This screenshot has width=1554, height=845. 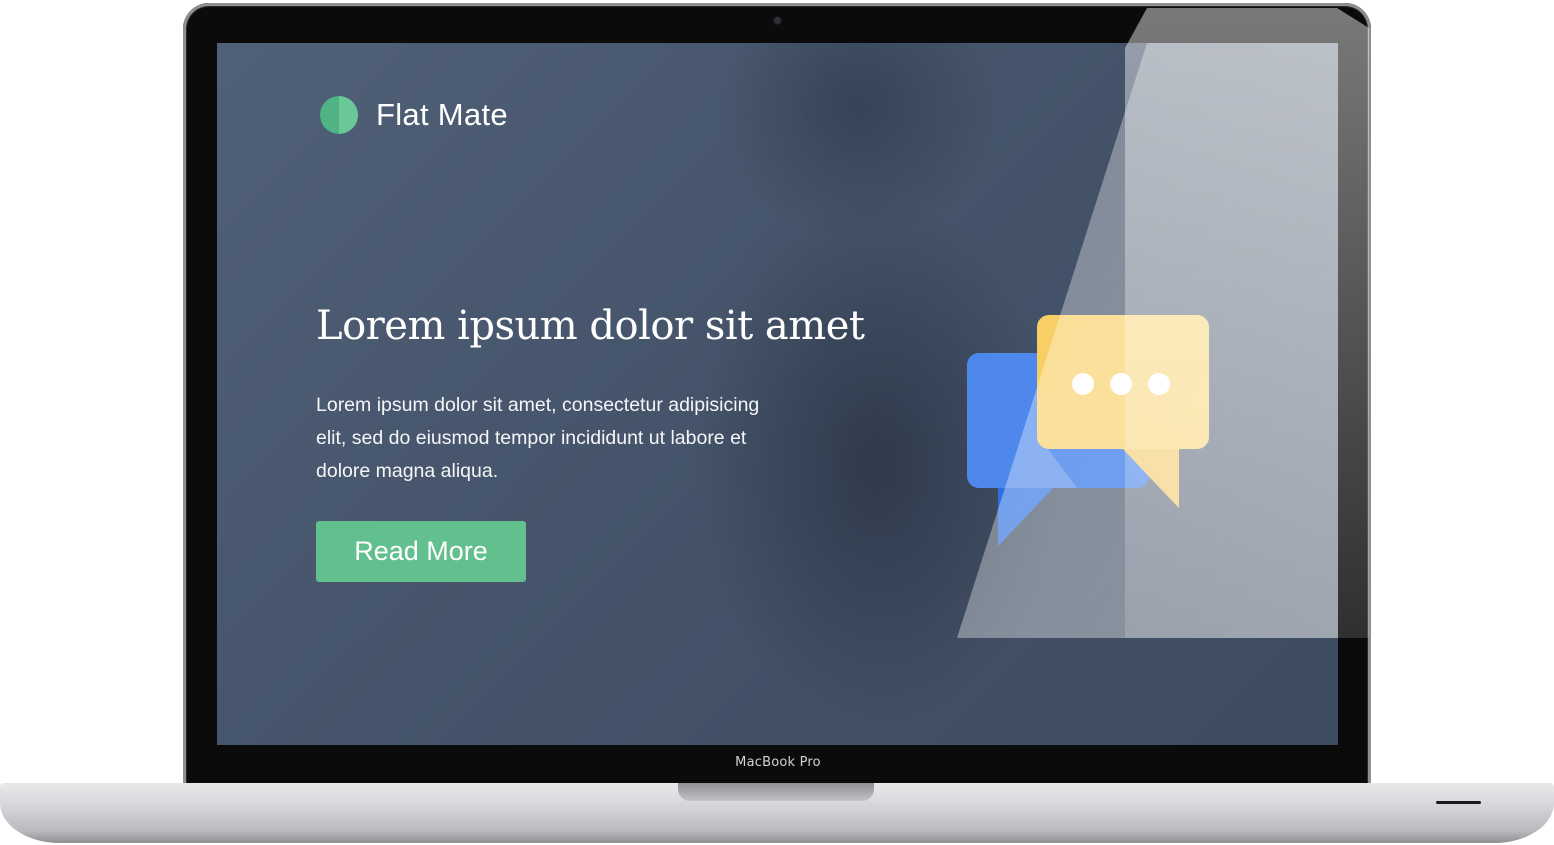 What do you see at coordinates (776, 792) in the screenshot?
I see `lid-opening-notch` at bounding box center [776, 792].